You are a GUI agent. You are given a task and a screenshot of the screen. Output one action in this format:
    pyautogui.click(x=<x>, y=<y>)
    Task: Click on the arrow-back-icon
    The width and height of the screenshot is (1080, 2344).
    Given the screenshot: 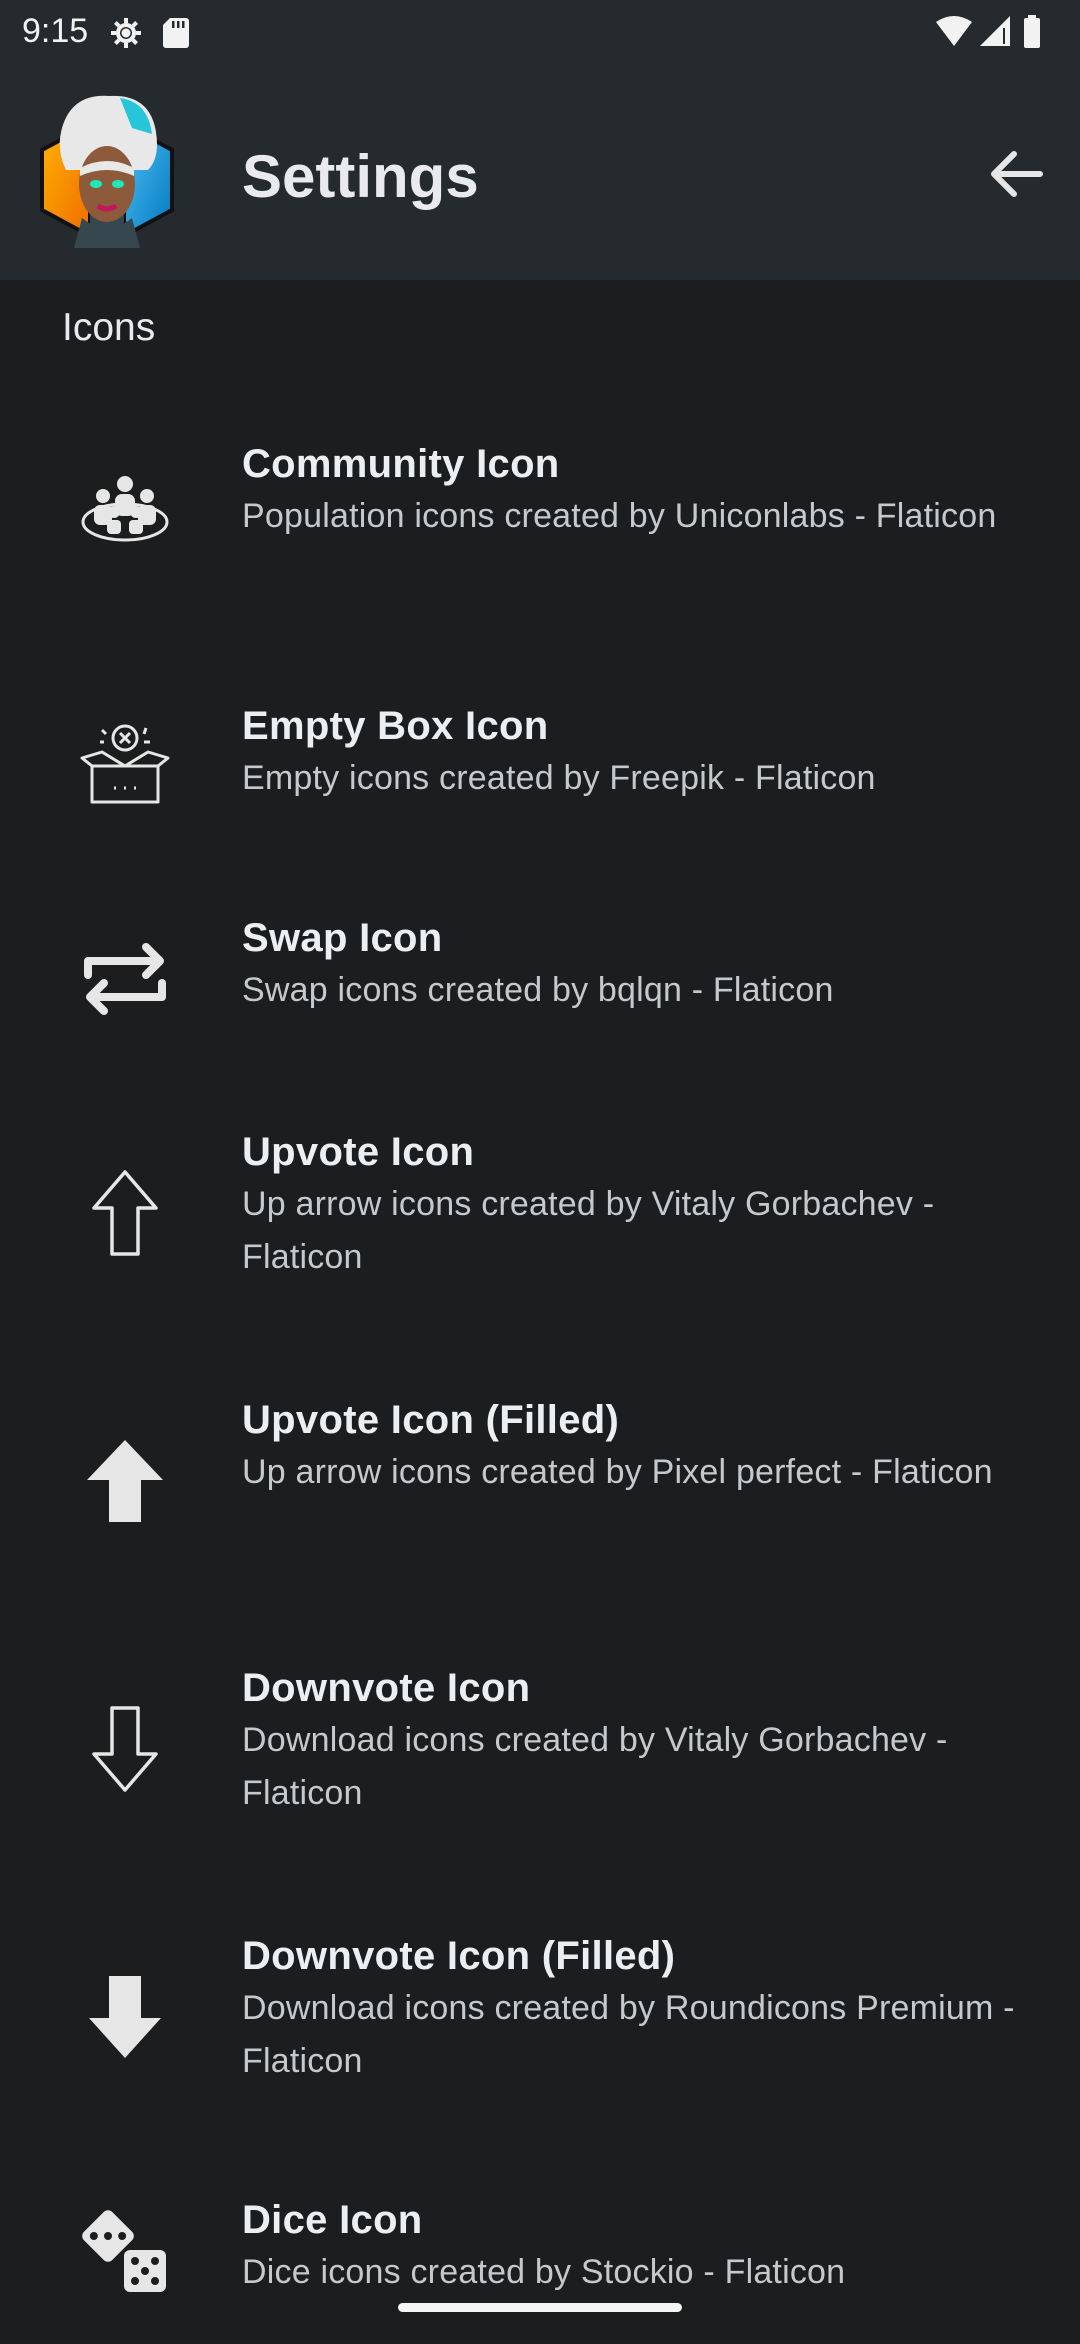 What is the action you would take?
    pyautogui.click(x=1017, y=174)
    